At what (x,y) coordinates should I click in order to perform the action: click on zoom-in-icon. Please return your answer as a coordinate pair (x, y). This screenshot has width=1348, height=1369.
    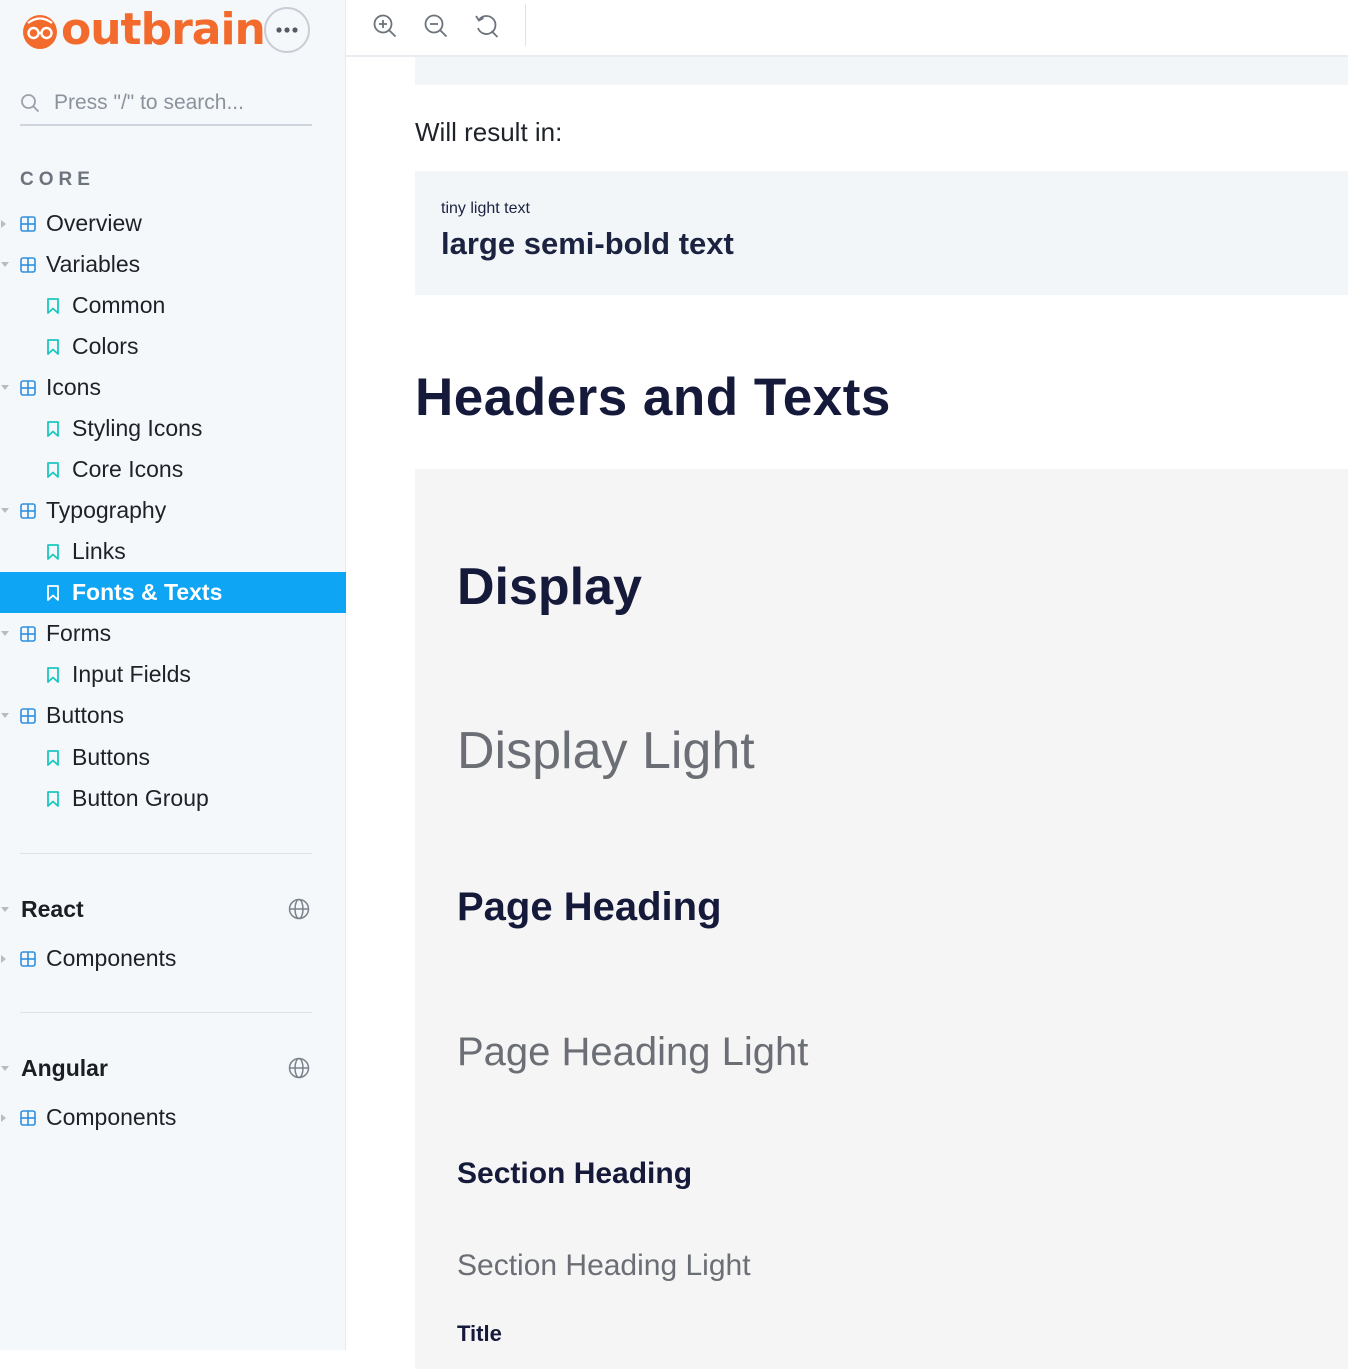
    Looking at the image, I should click on (385, 26).